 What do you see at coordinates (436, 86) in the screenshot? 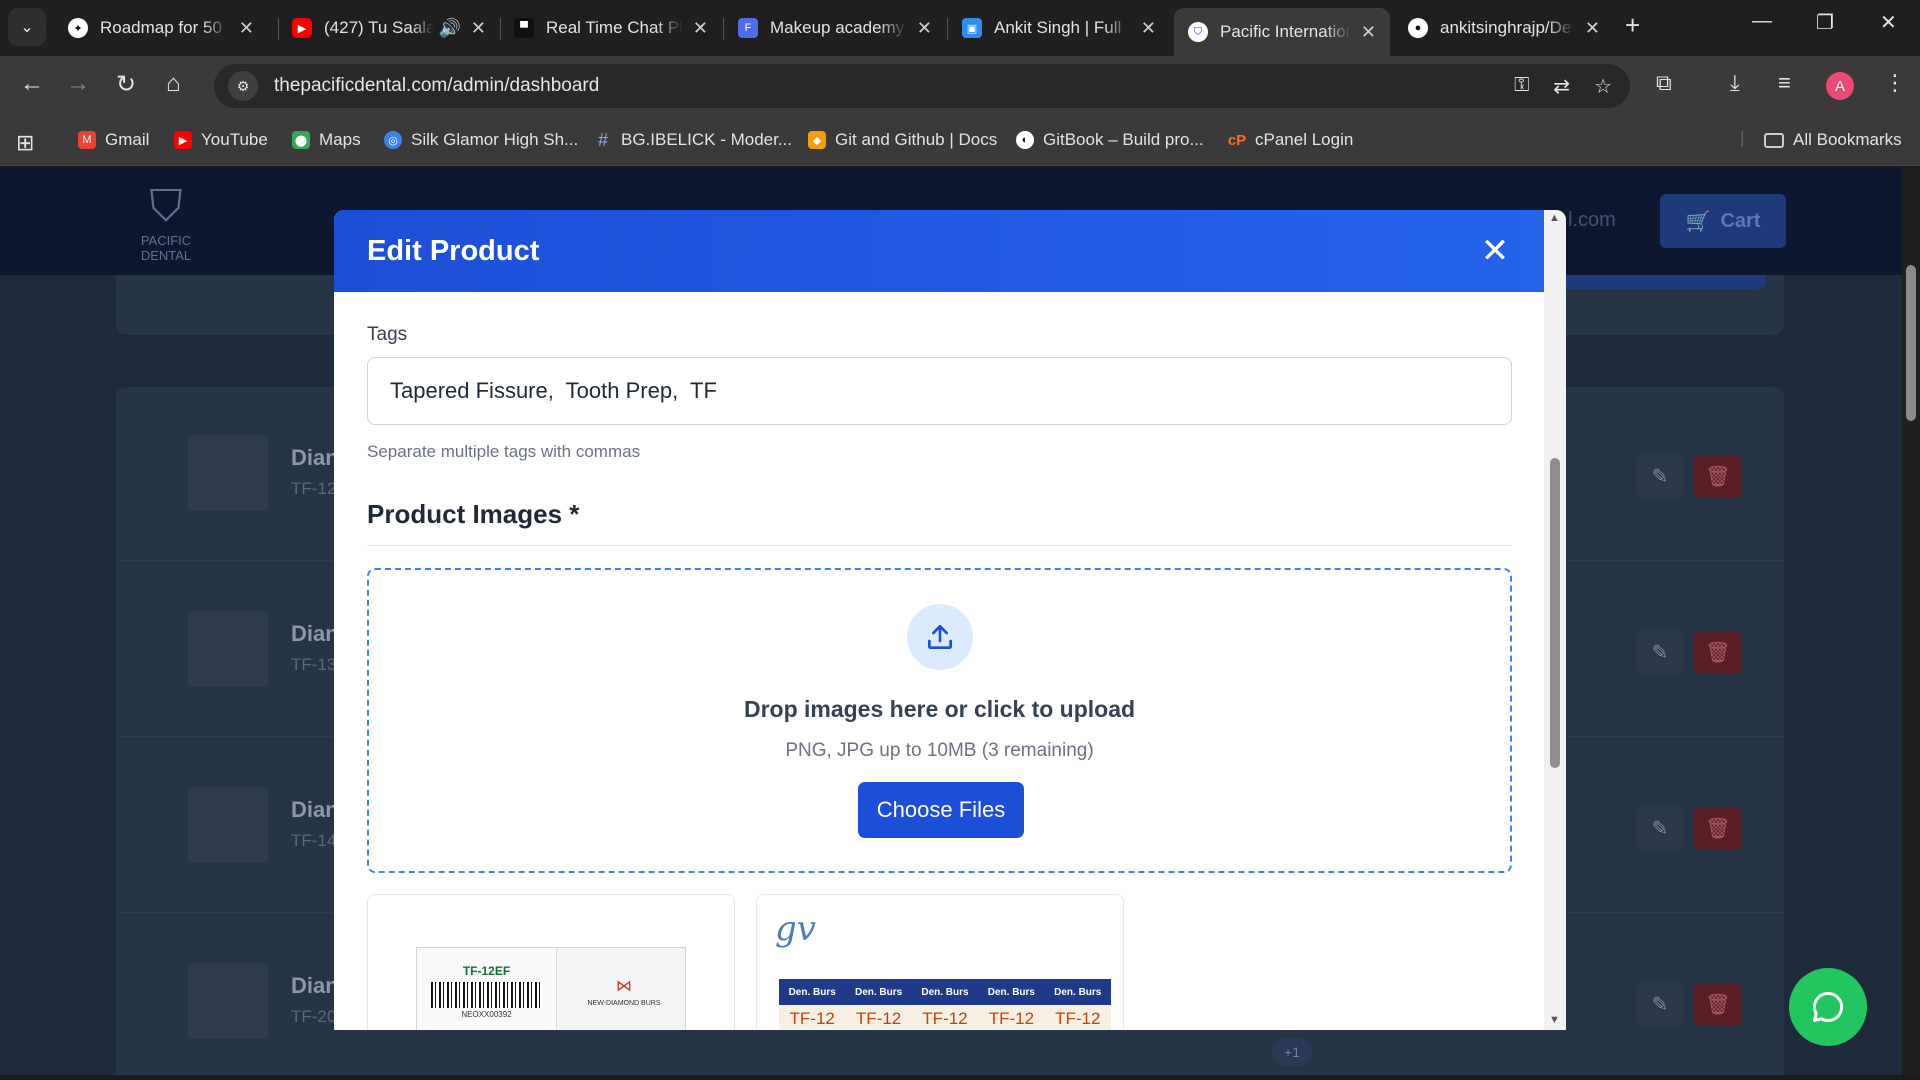
I see `url-text: thepacificdental.com/admin/dashboard` at bounding box center [436, 86].